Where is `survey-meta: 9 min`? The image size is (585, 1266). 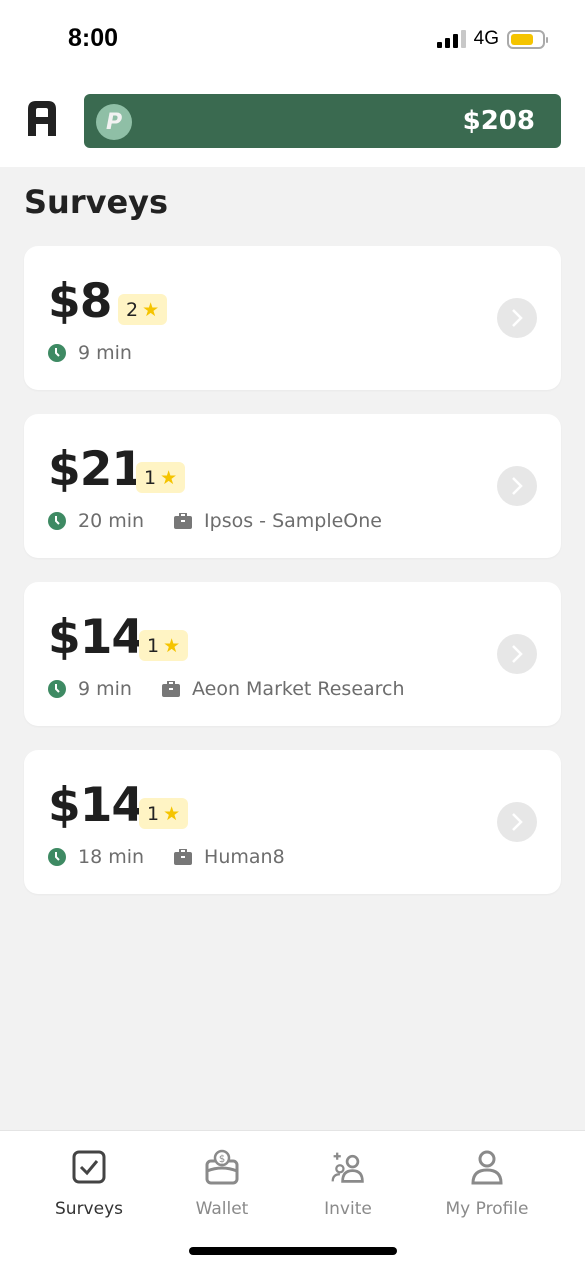 survey-meta: 9 min is located at coordinates (90, 353).